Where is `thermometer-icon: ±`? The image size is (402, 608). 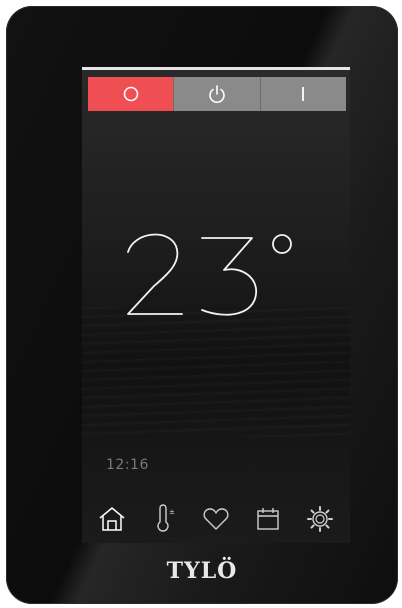 thermometer-icon: ± is located at coordinates (166, 518).